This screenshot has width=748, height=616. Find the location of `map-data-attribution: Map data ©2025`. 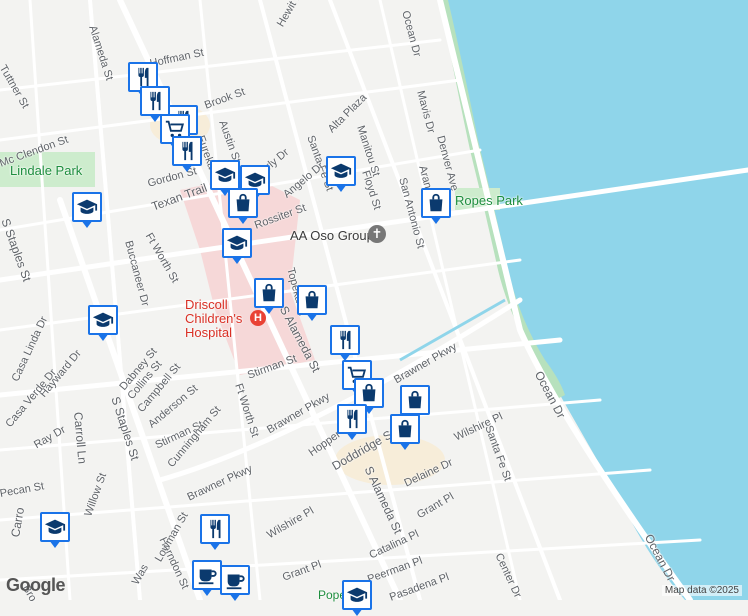

map-data-attribution: Map data ©2025 is located at coordinates (701, 590).